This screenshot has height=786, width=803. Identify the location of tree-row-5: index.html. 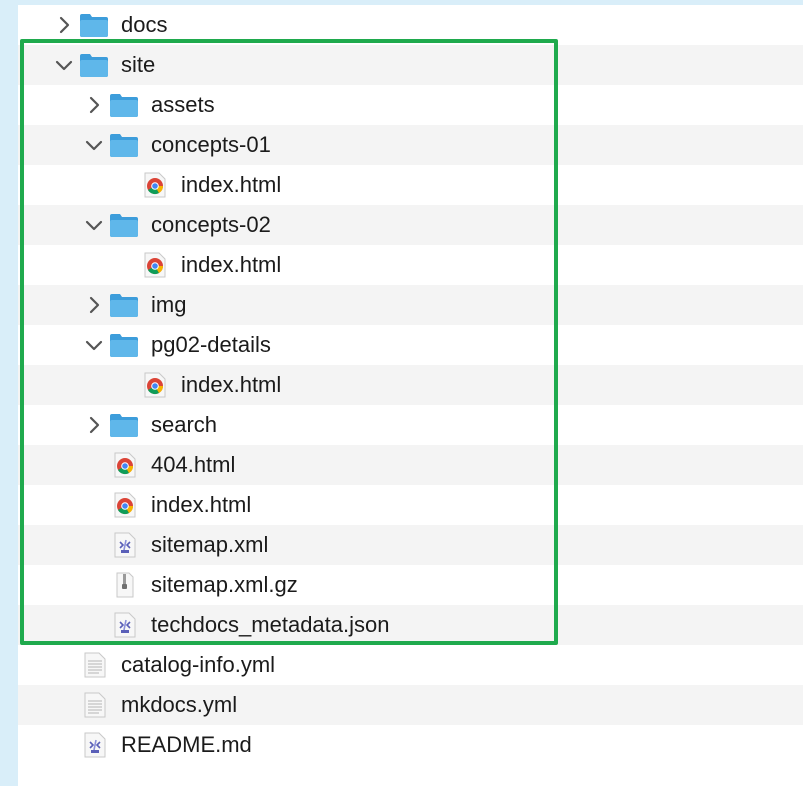
(410, 185).